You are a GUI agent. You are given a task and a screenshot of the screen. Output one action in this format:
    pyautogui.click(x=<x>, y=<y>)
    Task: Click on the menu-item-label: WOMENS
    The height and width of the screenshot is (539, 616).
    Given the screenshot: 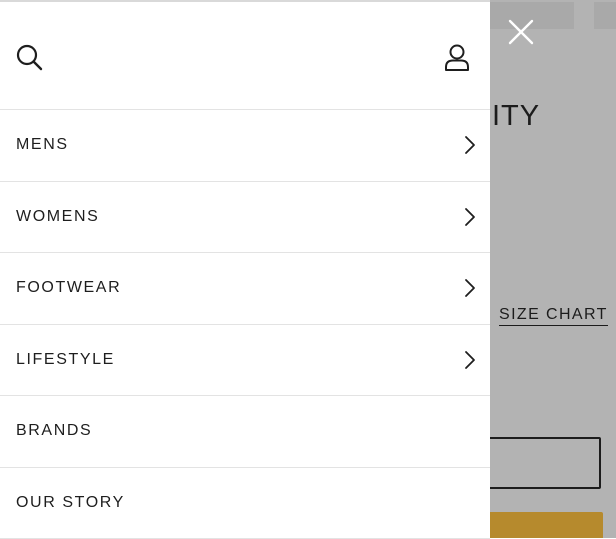 What is the action you would take?
    pyautogui.click(x=57, y=217)
    